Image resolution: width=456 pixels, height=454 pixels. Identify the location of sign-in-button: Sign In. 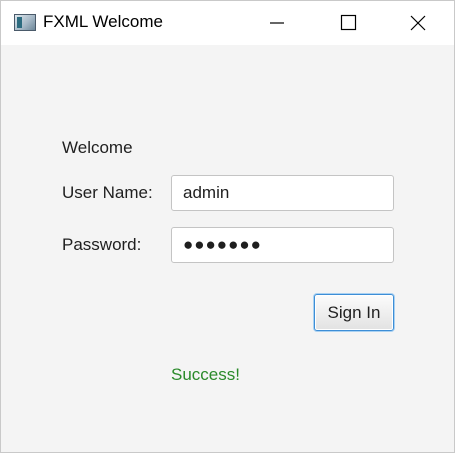
(354, 312).